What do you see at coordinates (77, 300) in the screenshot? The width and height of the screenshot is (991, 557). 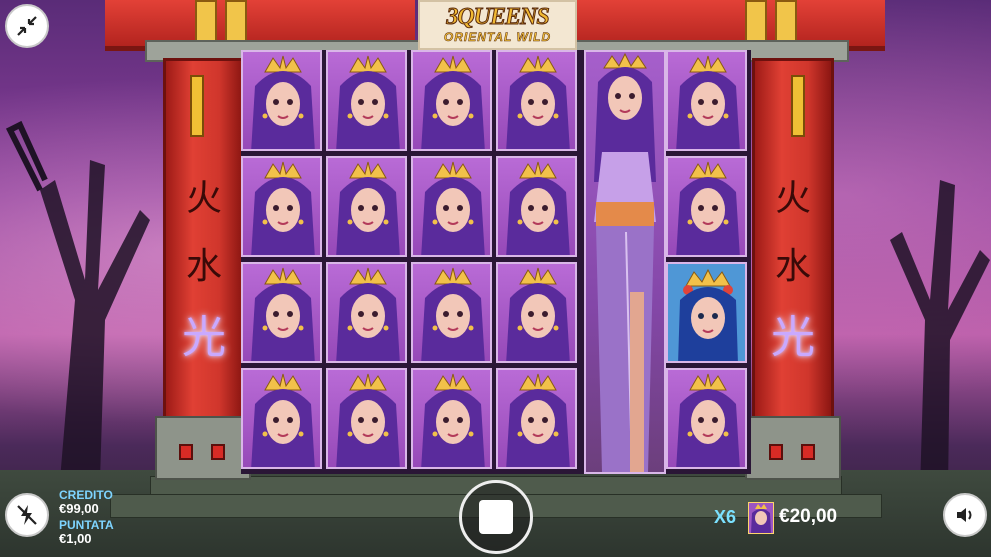 I see `left-tree` at bounding box center [77, 300].